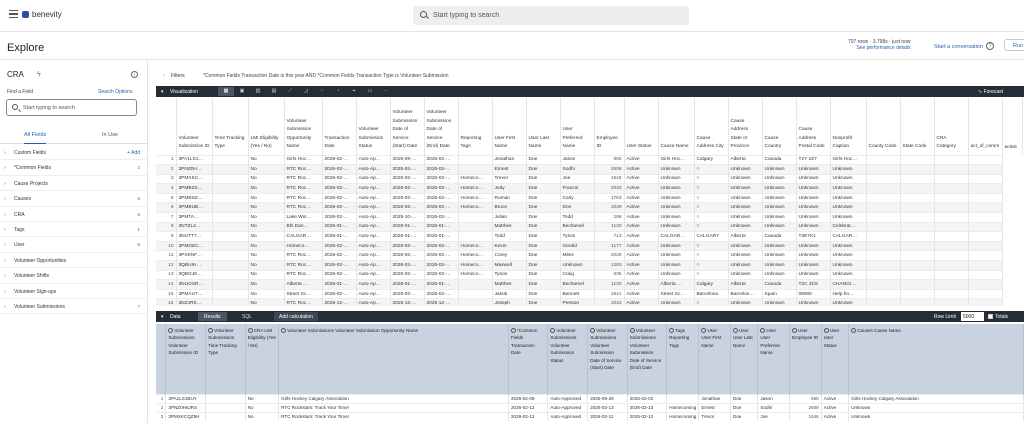  I want to click on column-header: Employee ID, so click(609, 126).